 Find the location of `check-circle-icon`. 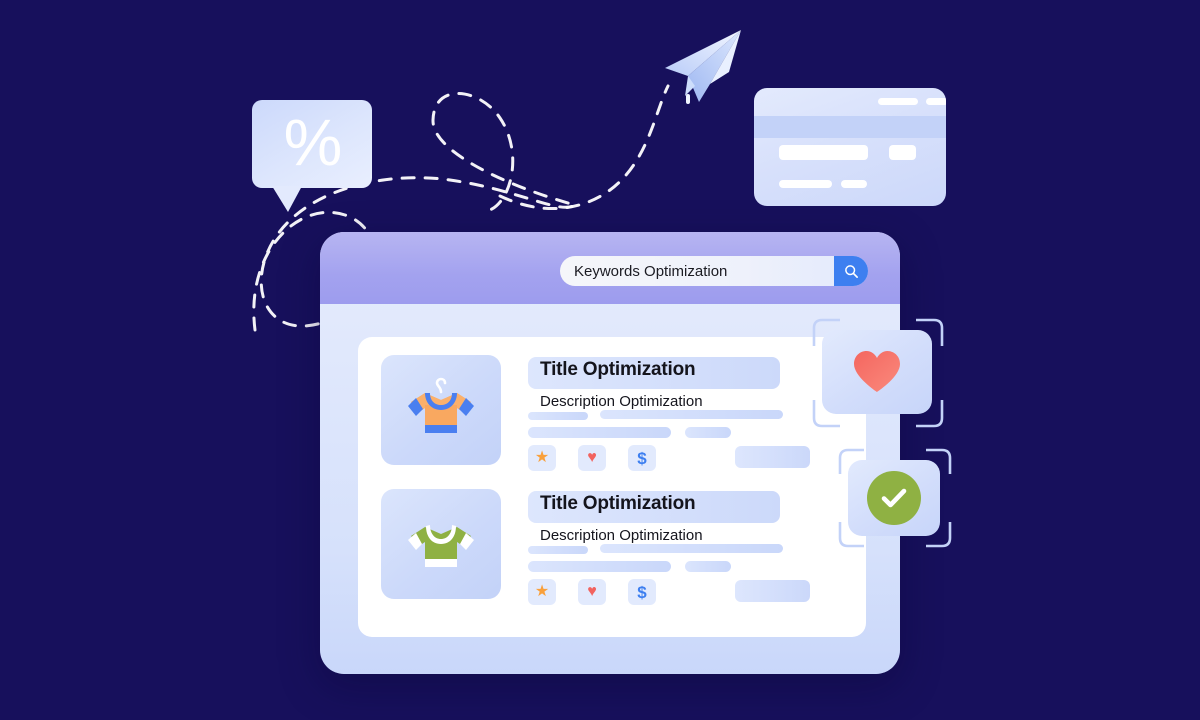

check-circle-icon is located at coordinates (894, 498).